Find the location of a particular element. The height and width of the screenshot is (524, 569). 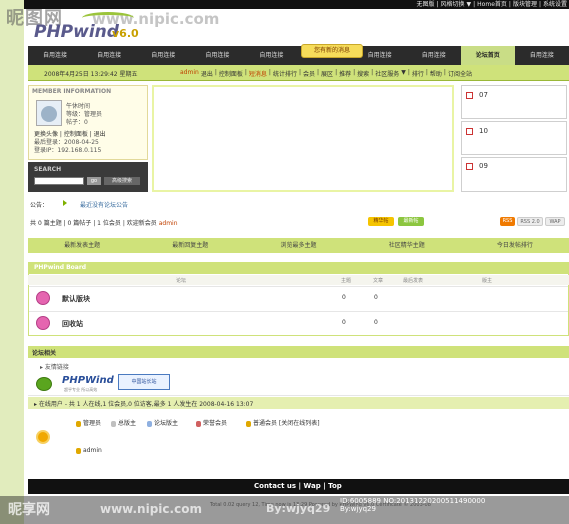

link-logout: 退出 is located at coordinates (207, 73).